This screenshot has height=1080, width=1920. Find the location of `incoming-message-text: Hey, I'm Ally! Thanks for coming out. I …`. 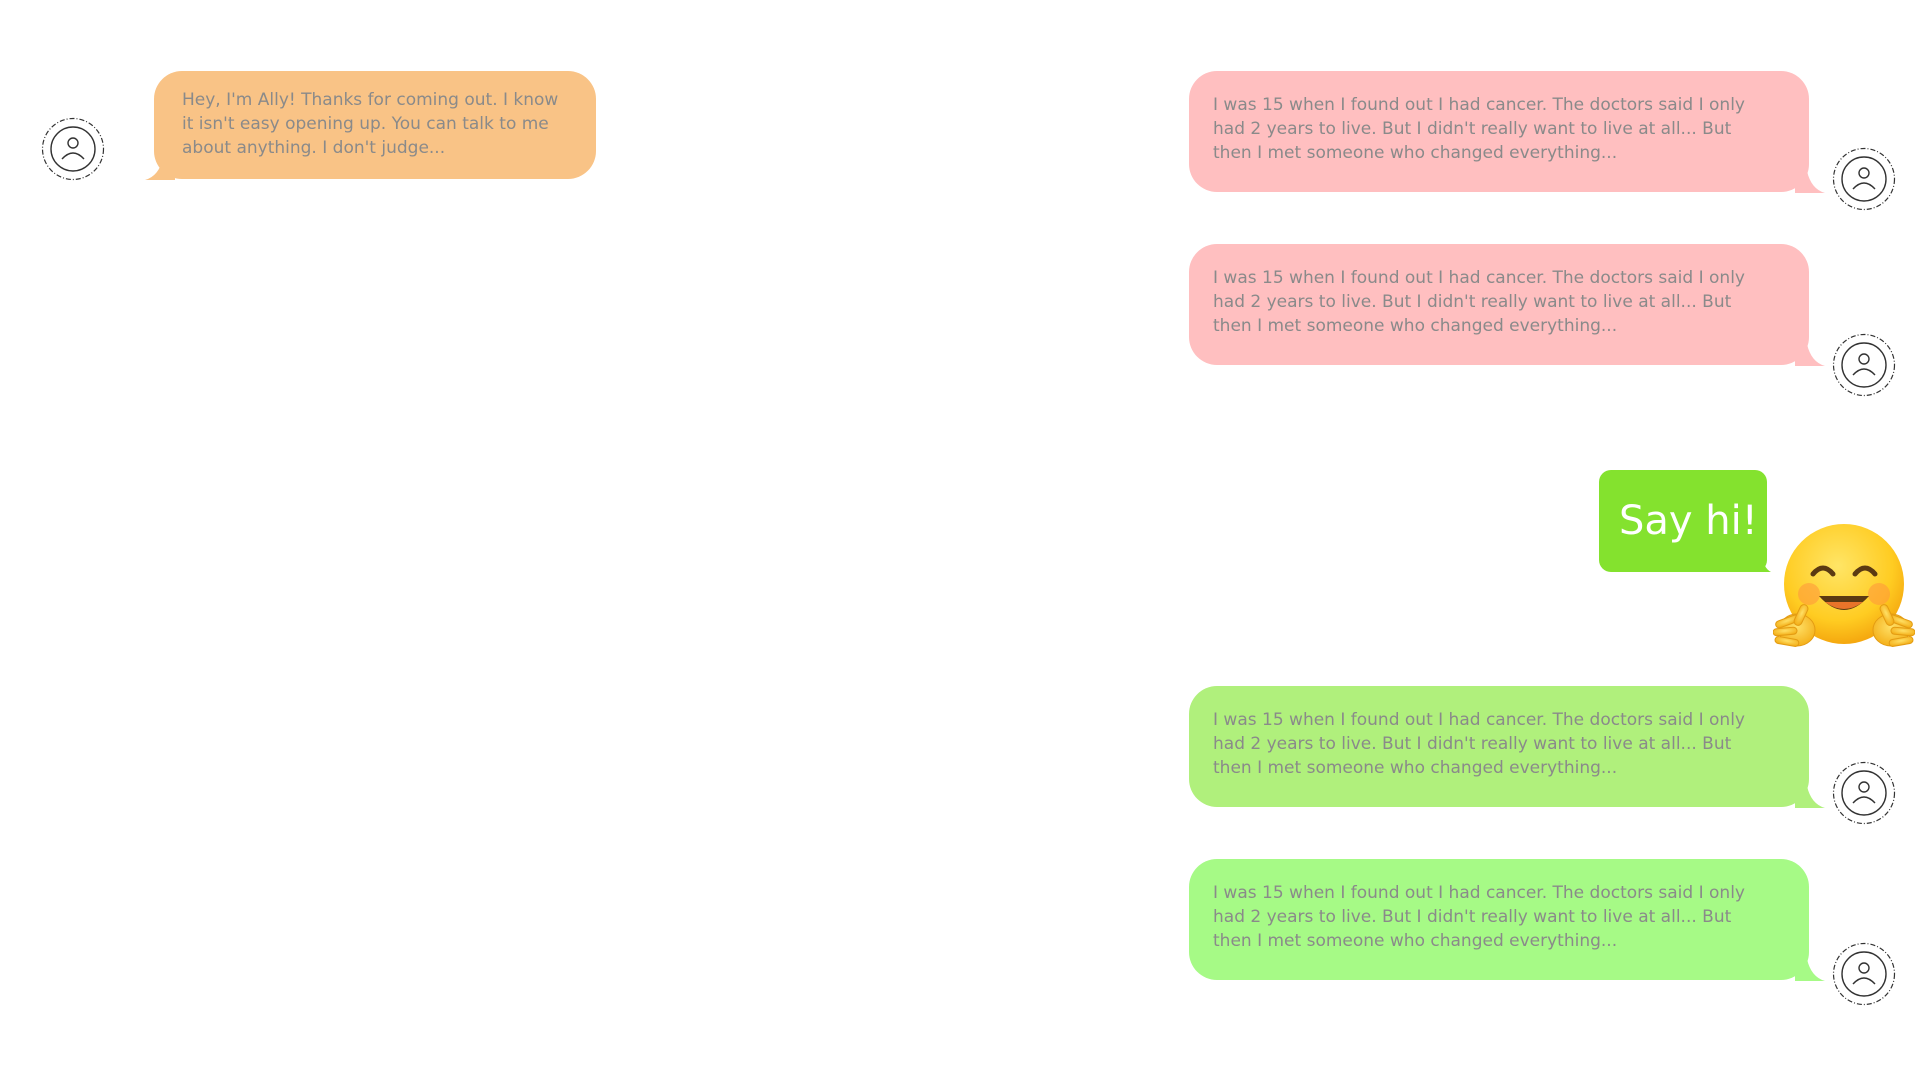

incoming-message-text: Hey, I'm Ally! Thanks for coming out. I … is located at coordinates (370, 124).